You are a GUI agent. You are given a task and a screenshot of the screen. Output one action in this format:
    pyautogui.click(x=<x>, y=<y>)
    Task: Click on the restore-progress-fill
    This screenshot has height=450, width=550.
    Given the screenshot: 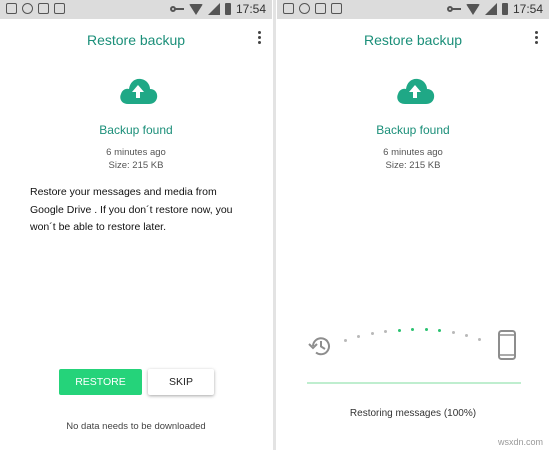 What is the action you would take?
    pyautogui.click(x=414, y=383)
    